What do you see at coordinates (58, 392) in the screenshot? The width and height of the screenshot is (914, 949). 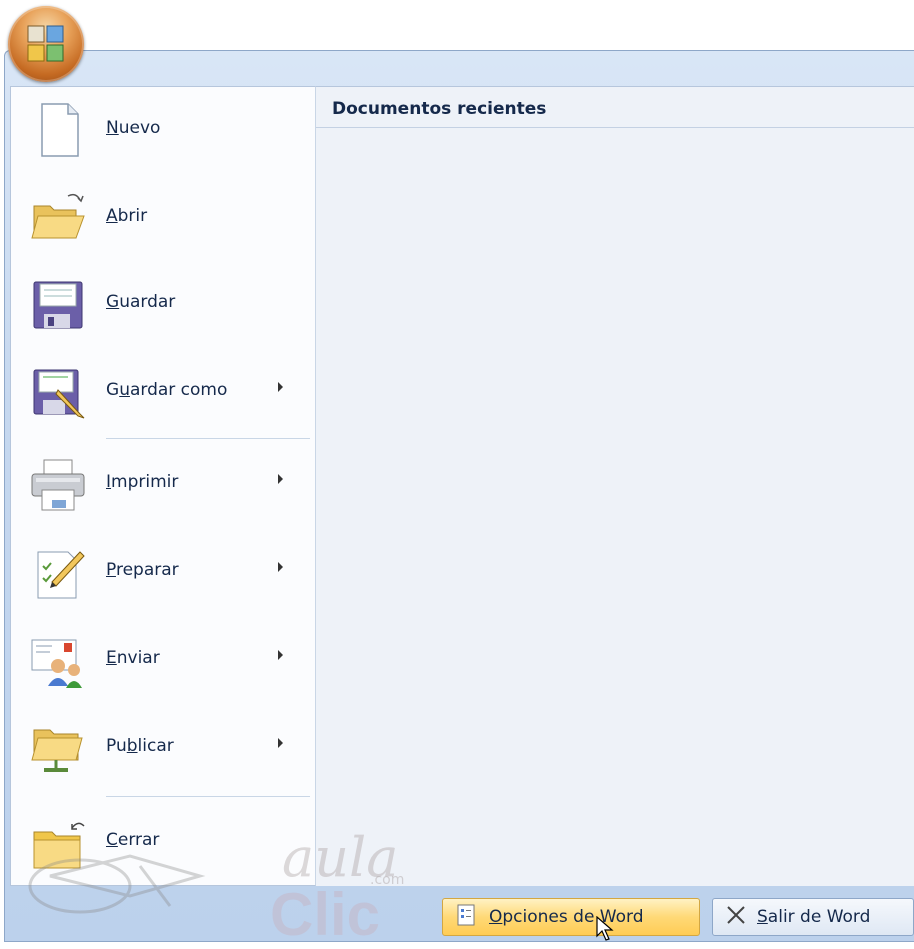 I see `save-as-icon` at bounding box center [58, 392].